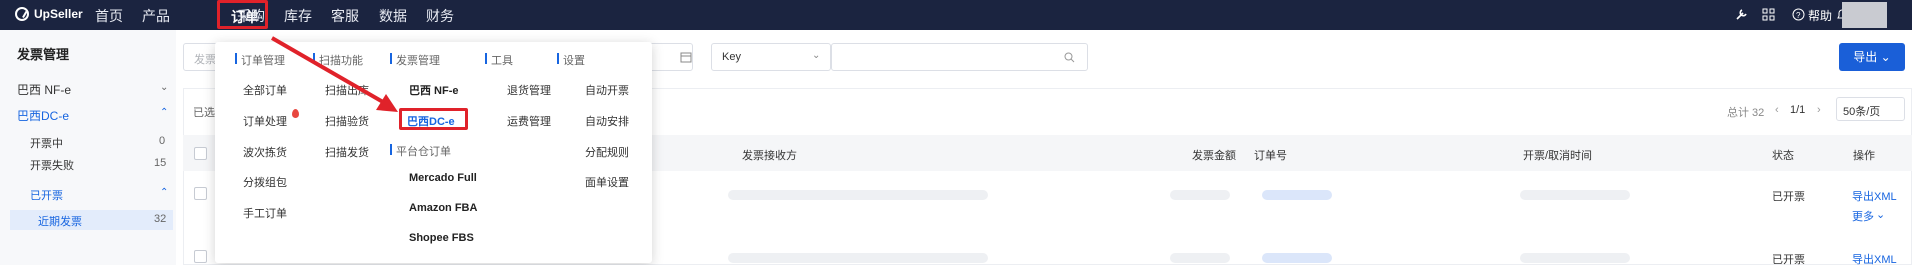 Image resolution: width=1912 pixels, height=265 pixels. What do you see at coordinates (529, 90) in the screenshot?
I see `menu-returns: 退货管理` at bounding box center [529, 90].